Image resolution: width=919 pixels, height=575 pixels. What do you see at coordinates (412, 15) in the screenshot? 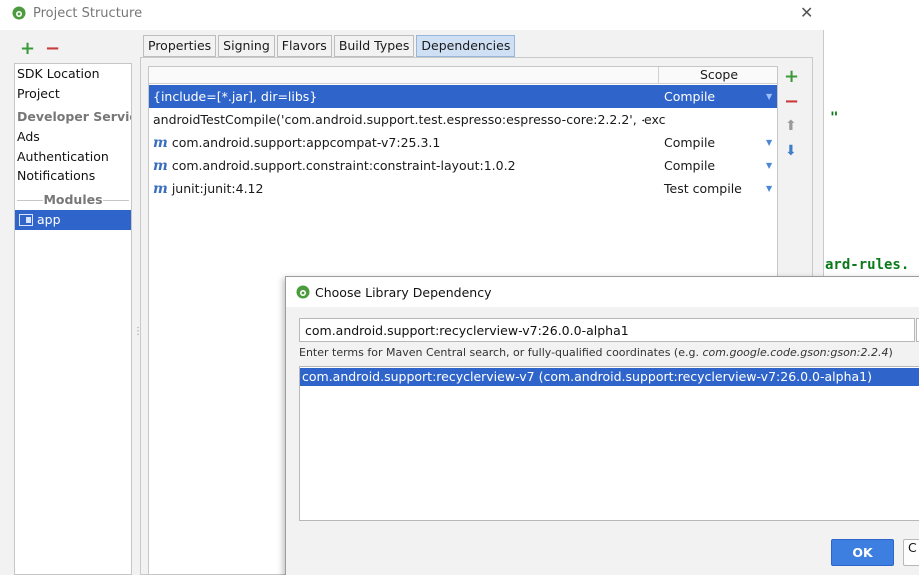
I see `title-bar: Project Structure ✕` at bounding box center [412, 15].